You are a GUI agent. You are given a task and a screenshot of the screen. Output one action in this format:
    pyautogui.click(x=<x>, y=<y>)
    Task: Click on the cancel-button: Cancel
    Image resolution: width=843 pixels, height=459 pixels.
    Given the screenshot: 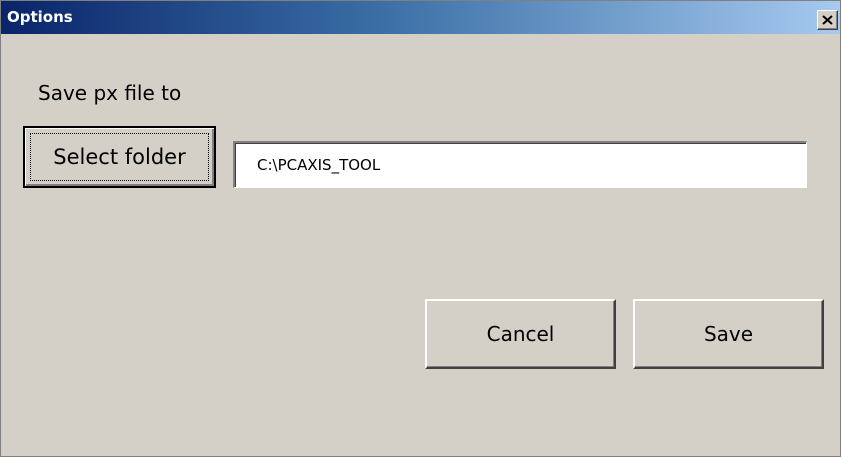 What is the action you would take?
    pyautogui.click(x=520, y=334)
    